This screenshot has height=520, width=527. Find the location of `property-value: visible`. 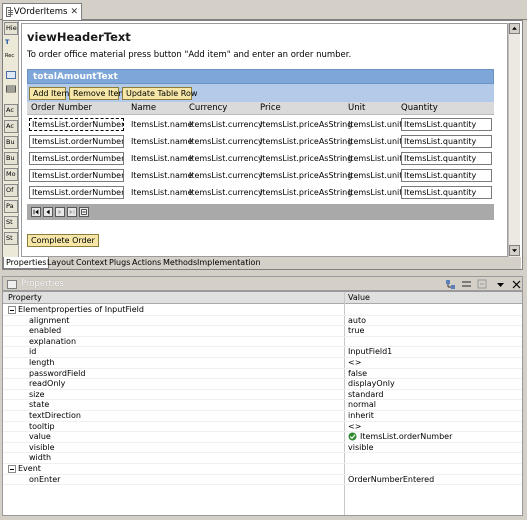

property-value: visible is located at coordinates (361, 448).